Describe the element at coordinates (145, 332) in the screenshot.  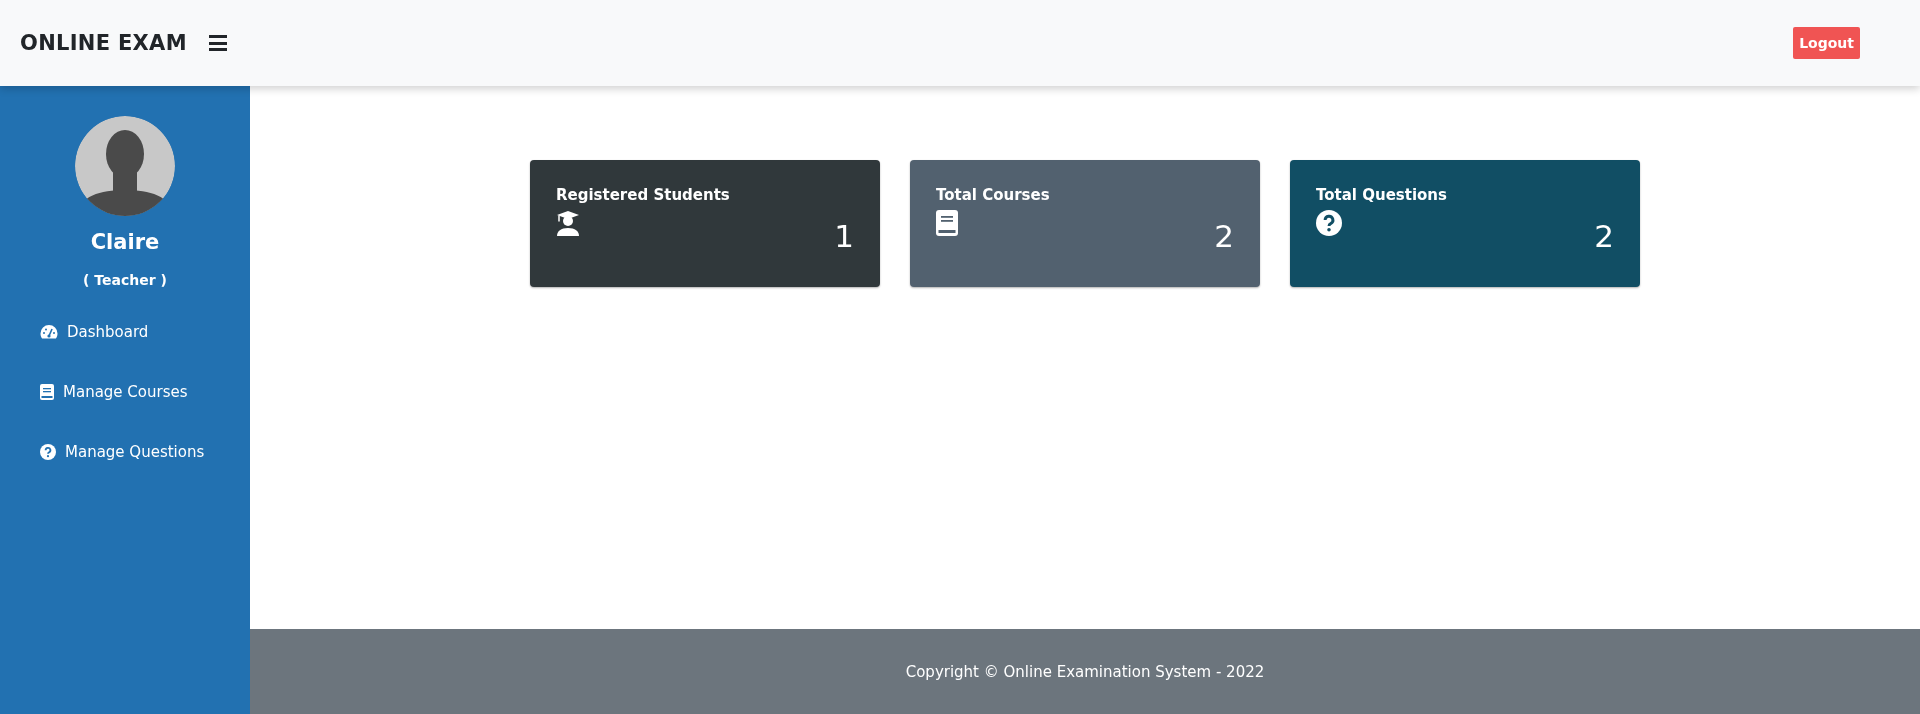
I see `sidebar-item: Dashboard` at that location.